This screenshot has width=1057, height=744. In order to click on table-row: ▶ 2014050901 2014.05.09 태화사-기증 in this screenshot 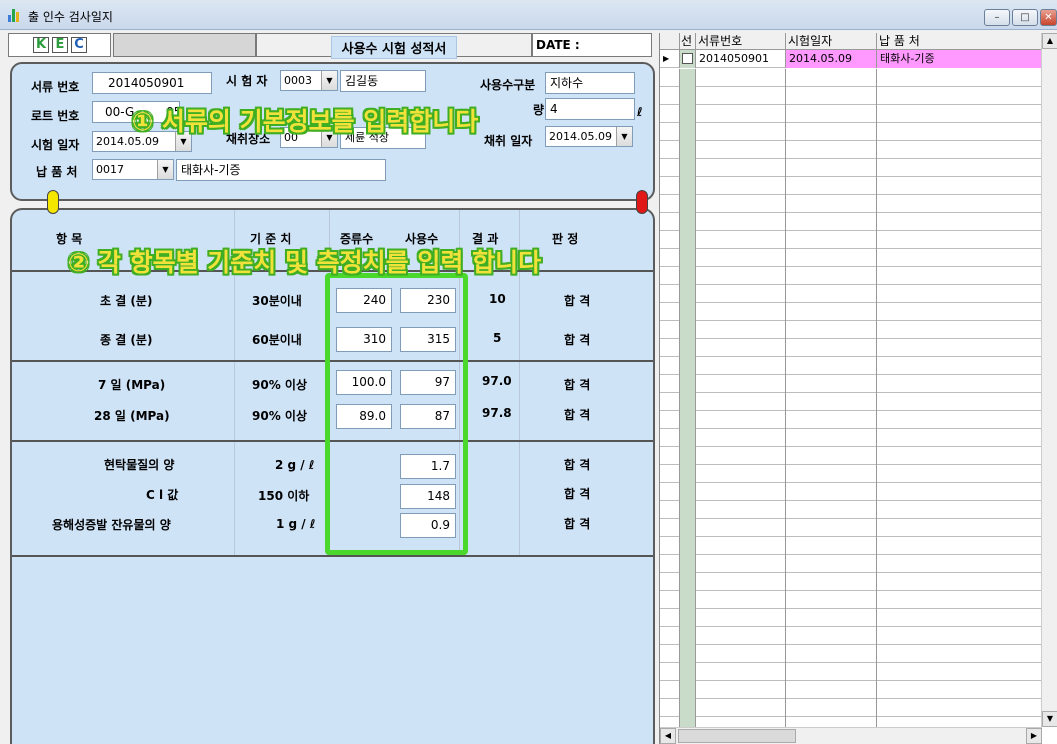, I will do `click(851, 59)`.